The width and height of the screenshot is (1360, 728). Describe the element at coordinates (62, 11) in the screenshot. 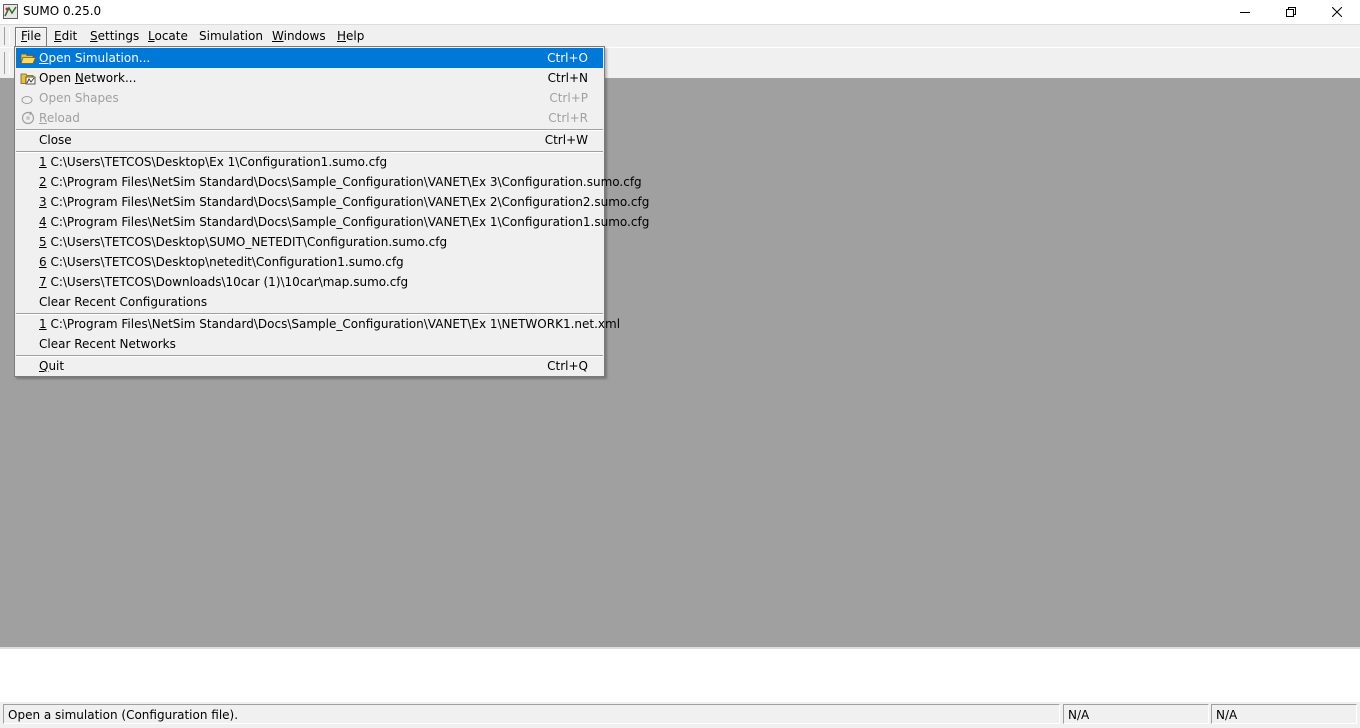

I see `window-title: SUMO 0.25.0` at that location.